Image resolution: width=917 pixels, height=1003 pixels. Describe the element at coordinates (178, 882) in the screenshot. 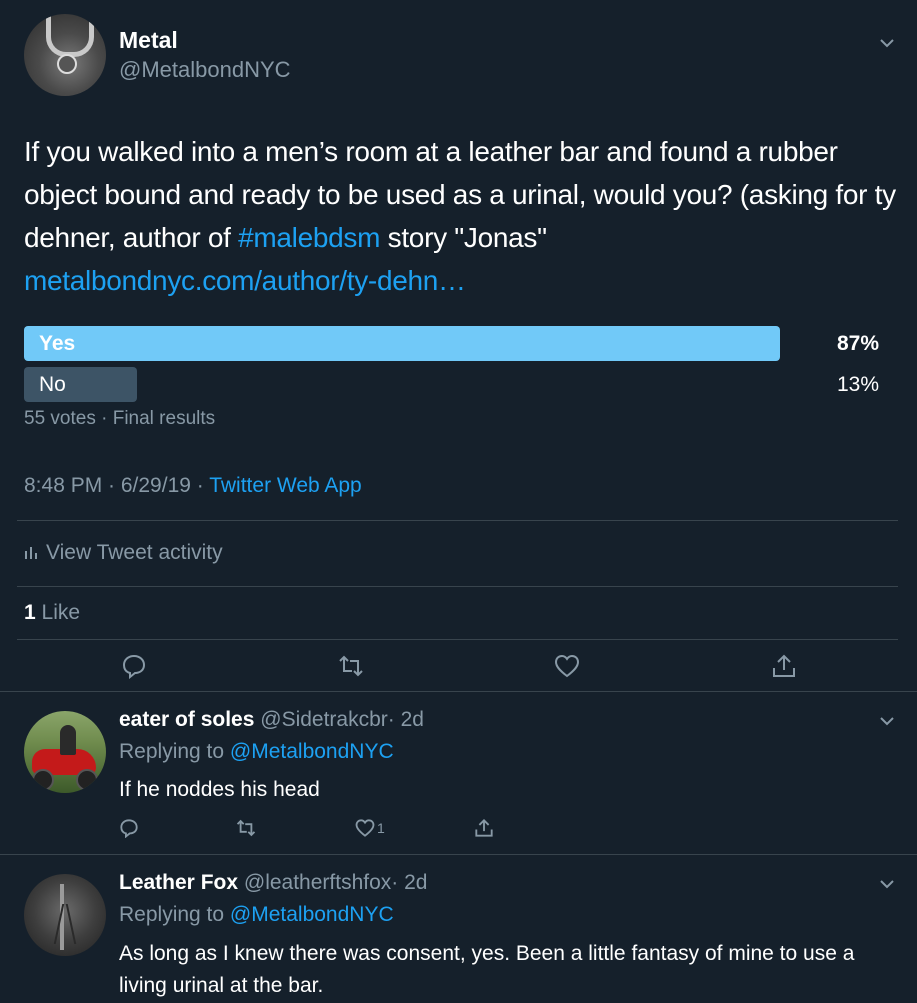

I see `reply-author-name: Leather Fox` at that location.